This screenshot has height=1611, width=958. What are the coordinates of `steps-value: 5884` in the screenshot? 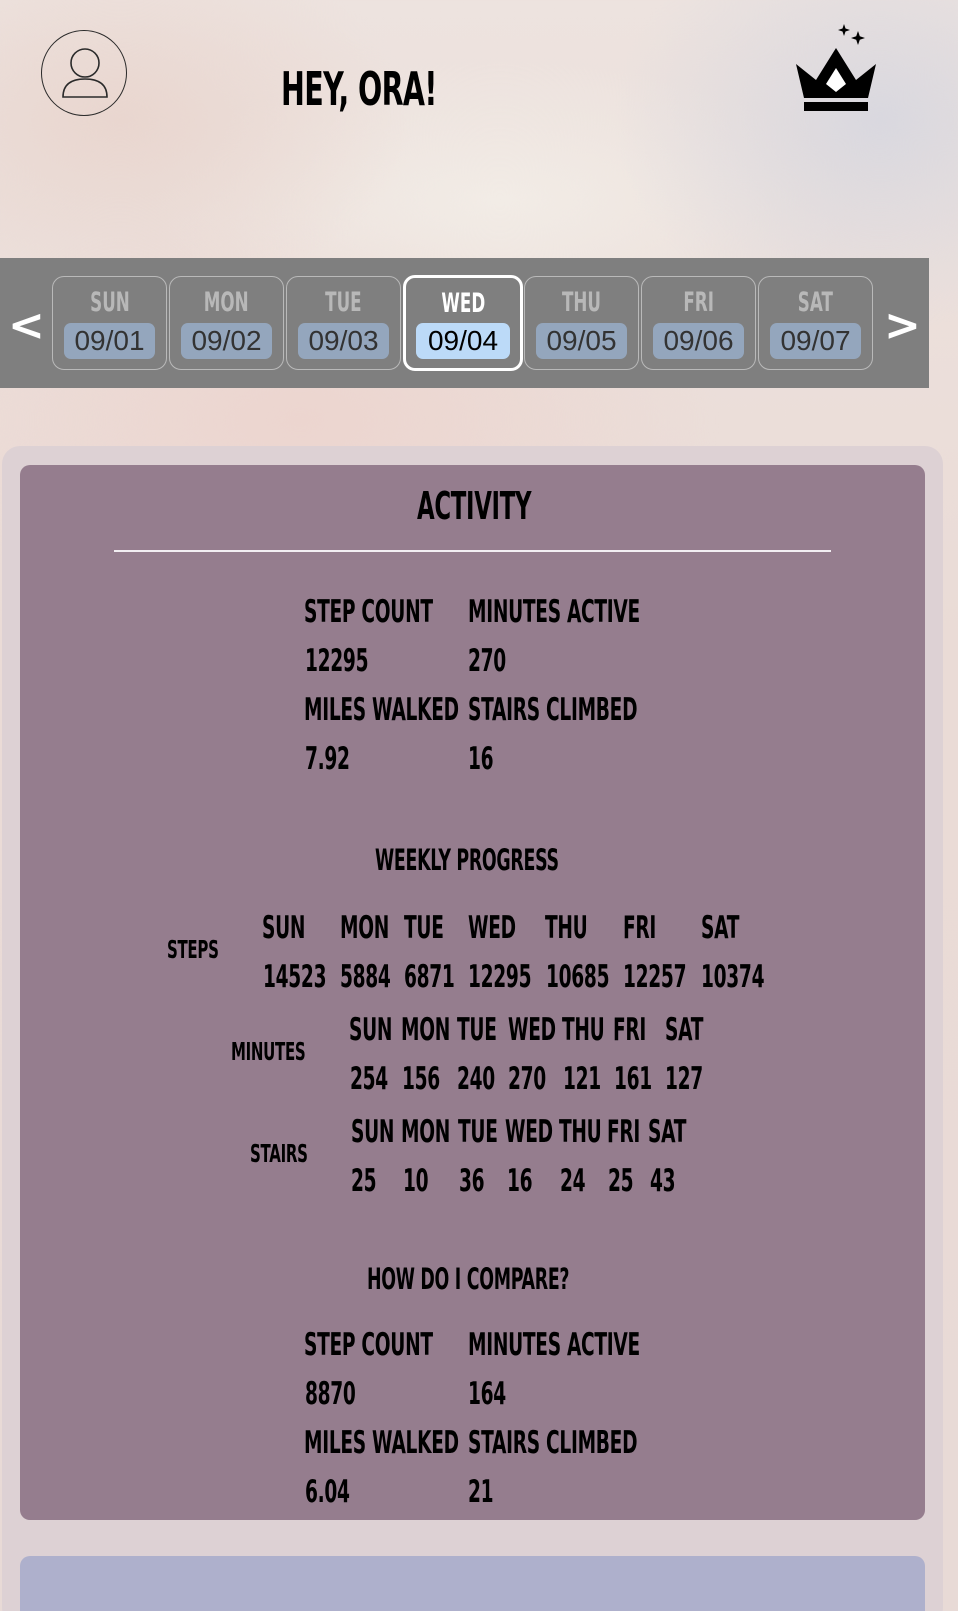 It's located at (365, 977).